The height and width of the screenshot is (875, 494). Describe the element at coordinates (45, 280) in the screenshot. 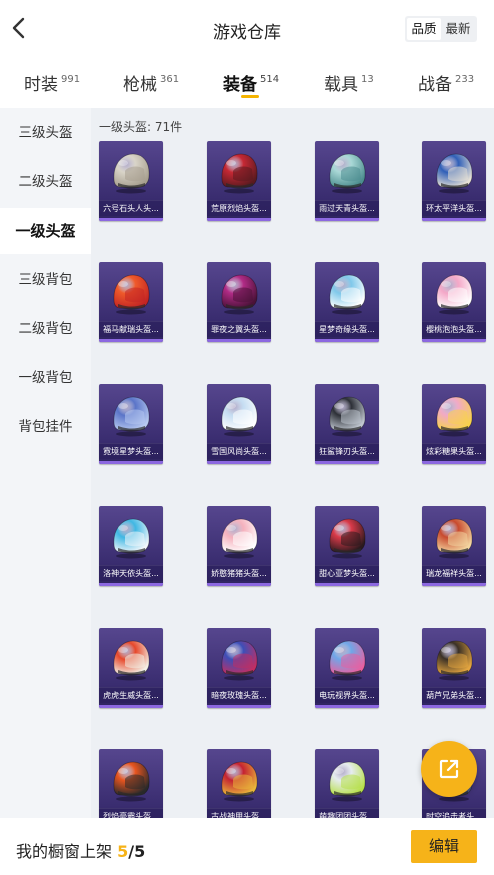

I see `sidebar-item-level3-backpack: 三级背包` at that location.